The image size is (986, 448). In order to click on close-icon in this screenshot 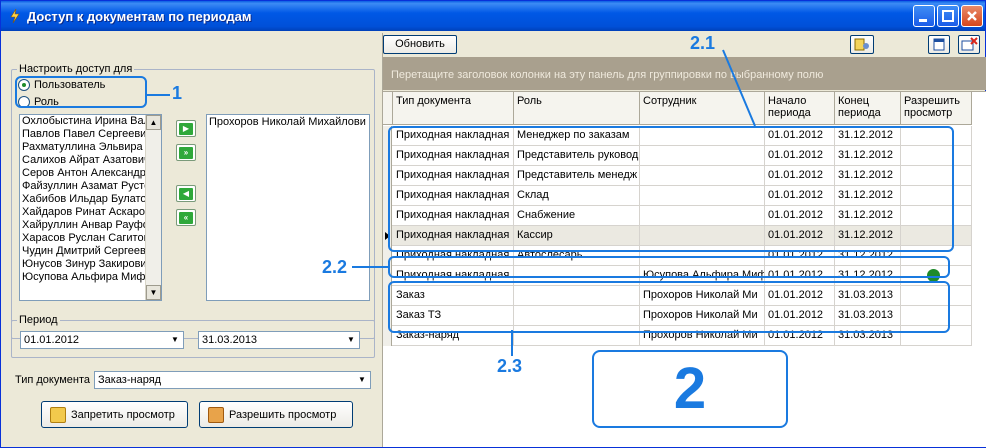, I will do `click(972, 16)`.